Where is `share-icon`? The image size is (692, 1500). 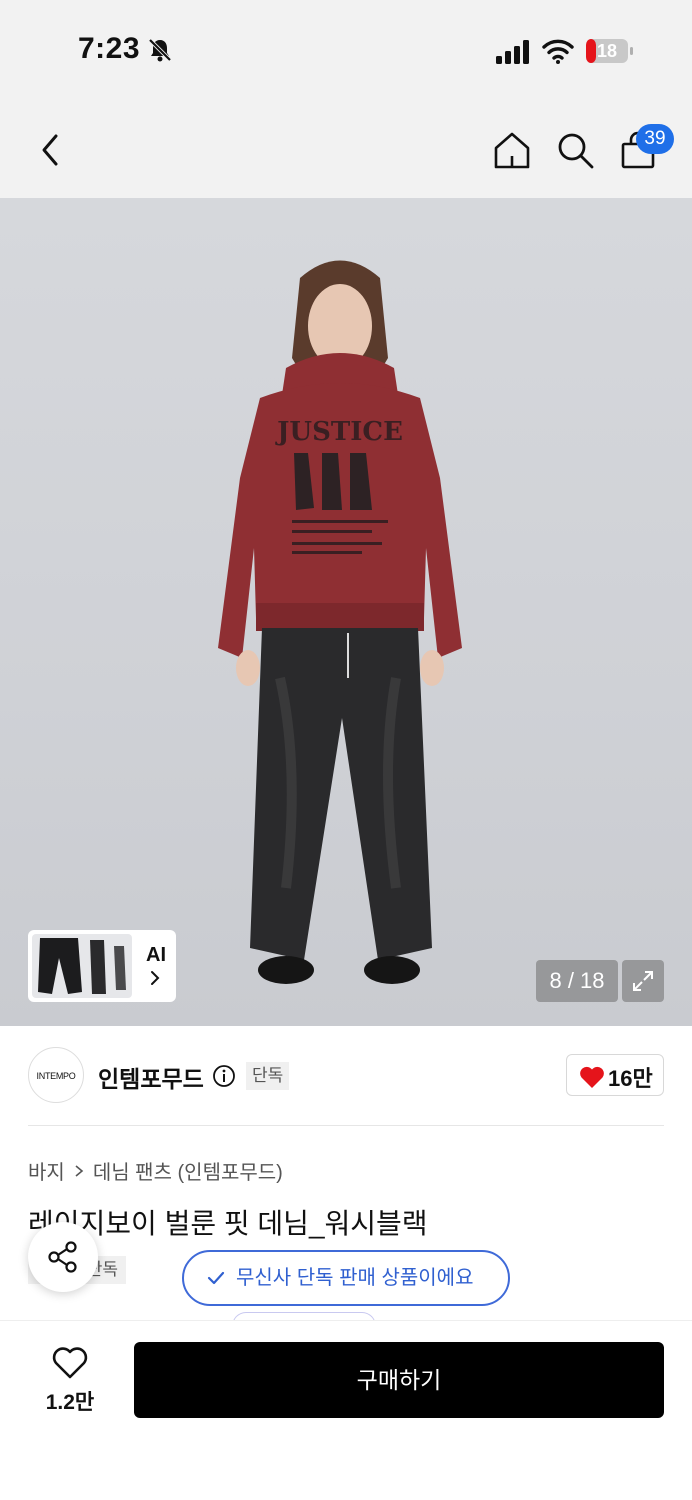 share-icon is located at coordinates (62, 1257).